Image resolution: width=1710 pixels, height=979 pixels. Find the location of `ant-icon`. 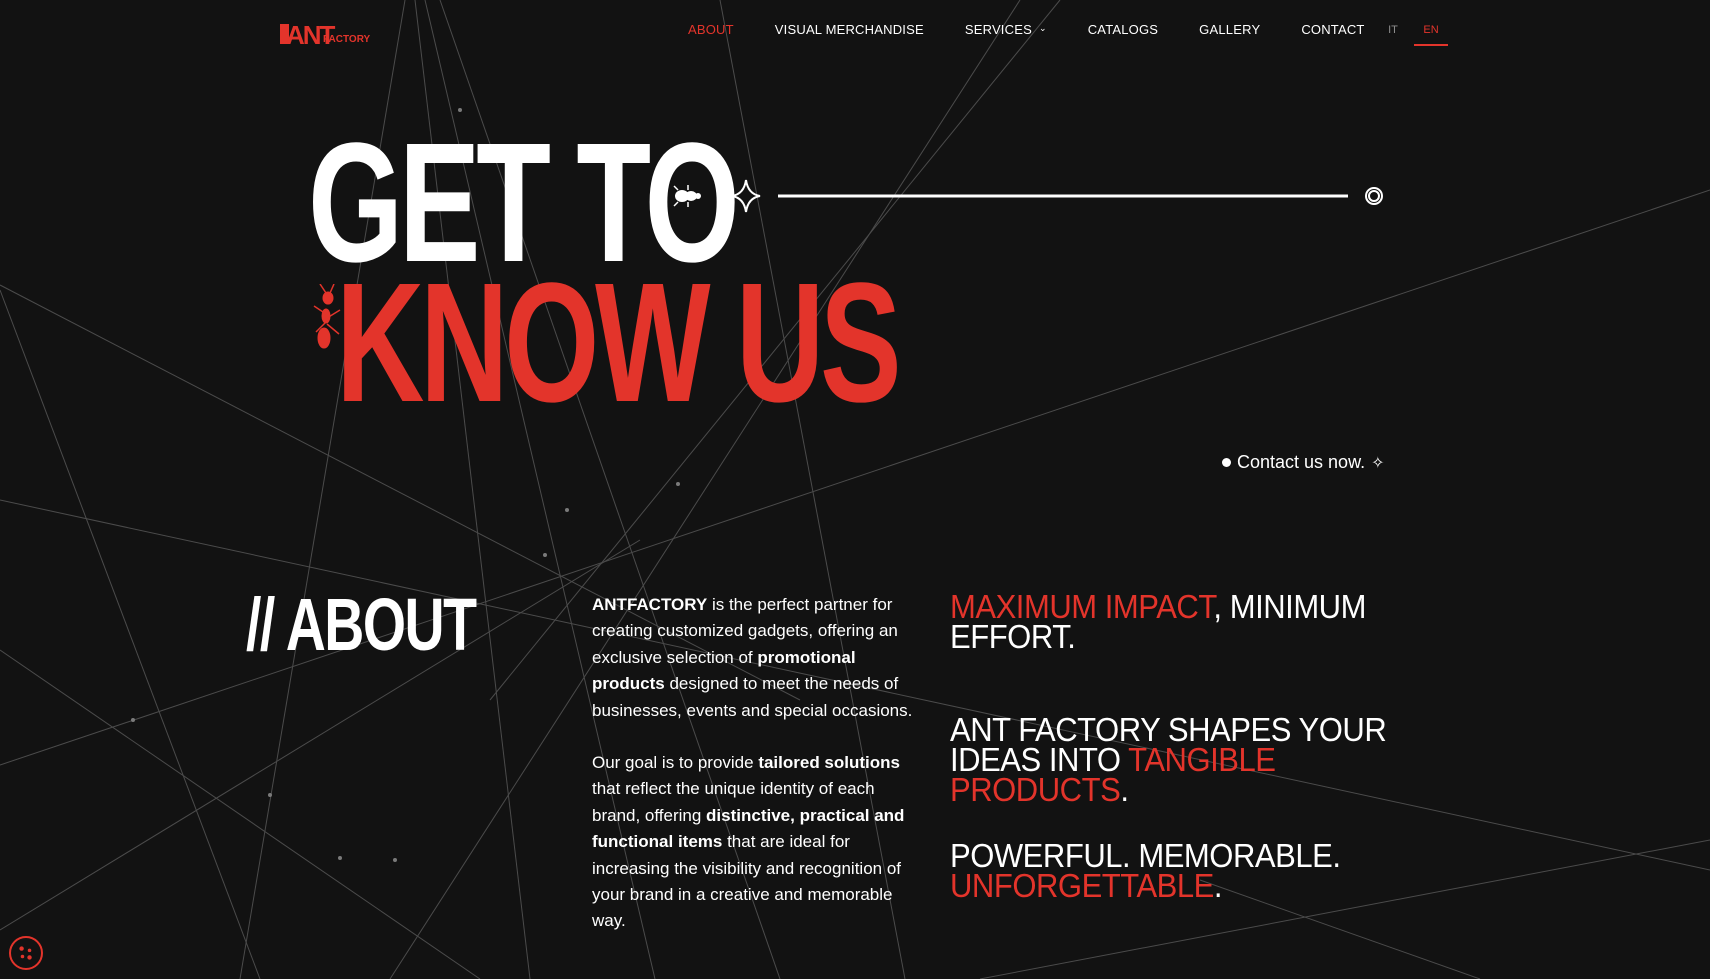

ant-icon is located at coordinates (327, 316).